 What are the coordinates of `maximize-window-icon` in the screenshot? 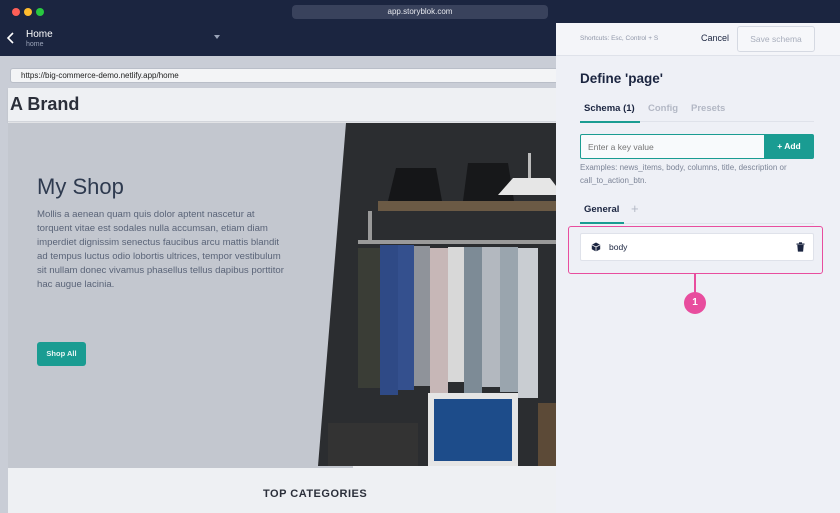 It's located at (40, 12).